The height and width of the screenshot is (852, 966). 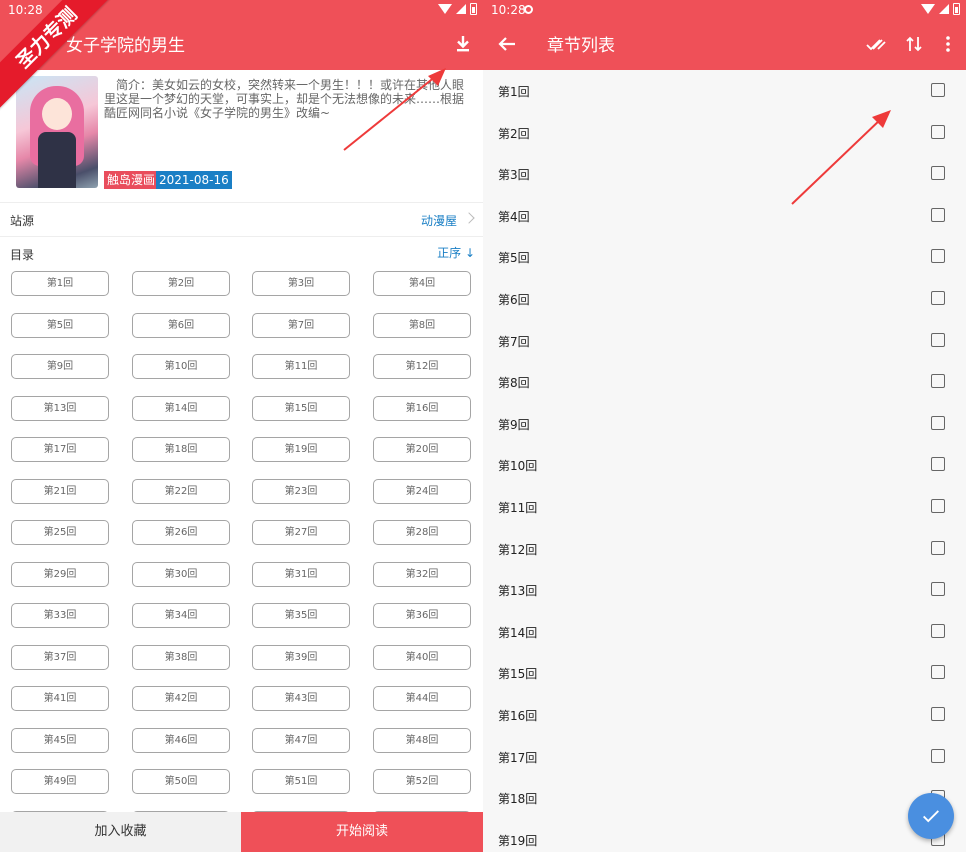 What do you see at coordinates (181, 574) in the screenshot?
I see `chapter-button: 第30回` at bounding box center [181, 574].